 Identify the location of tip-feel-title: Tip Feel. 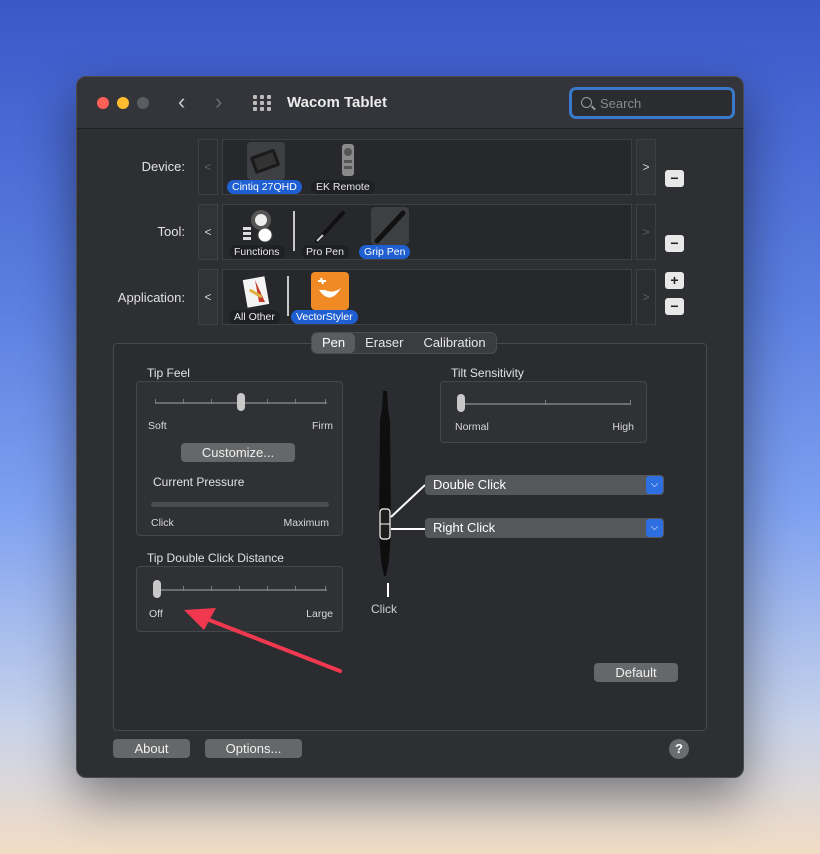
(168, 373).